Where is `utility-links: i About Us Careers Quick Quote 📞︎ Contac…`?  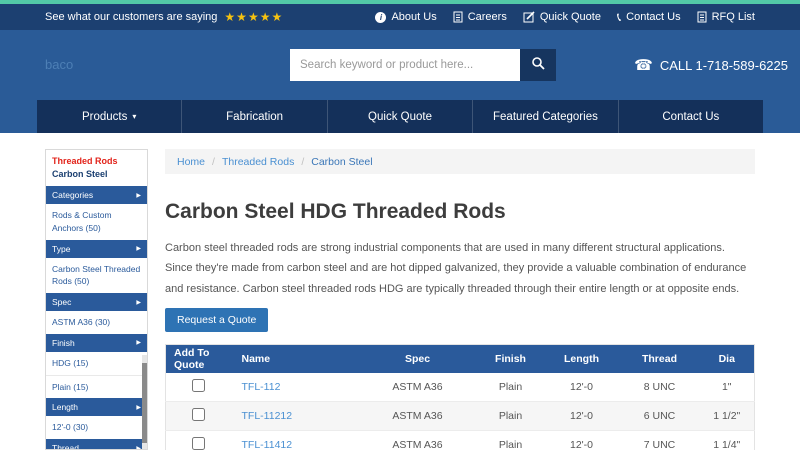 utility-links: i About Us Careers Quick Quote 📞︎ Contac… is located at coordinates (565, 17).